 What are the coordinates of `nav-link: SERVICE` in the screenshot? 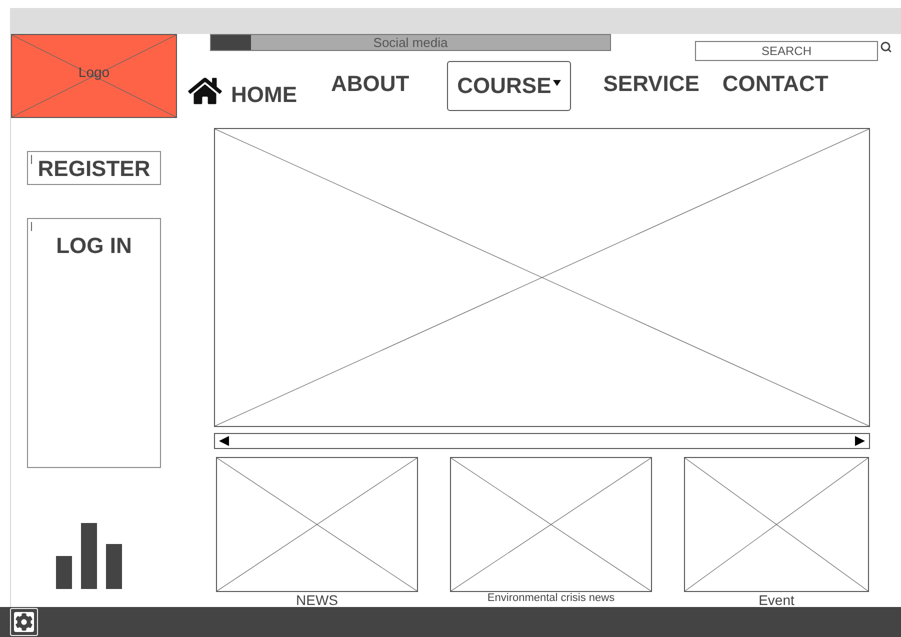 It's located at (651, 83).